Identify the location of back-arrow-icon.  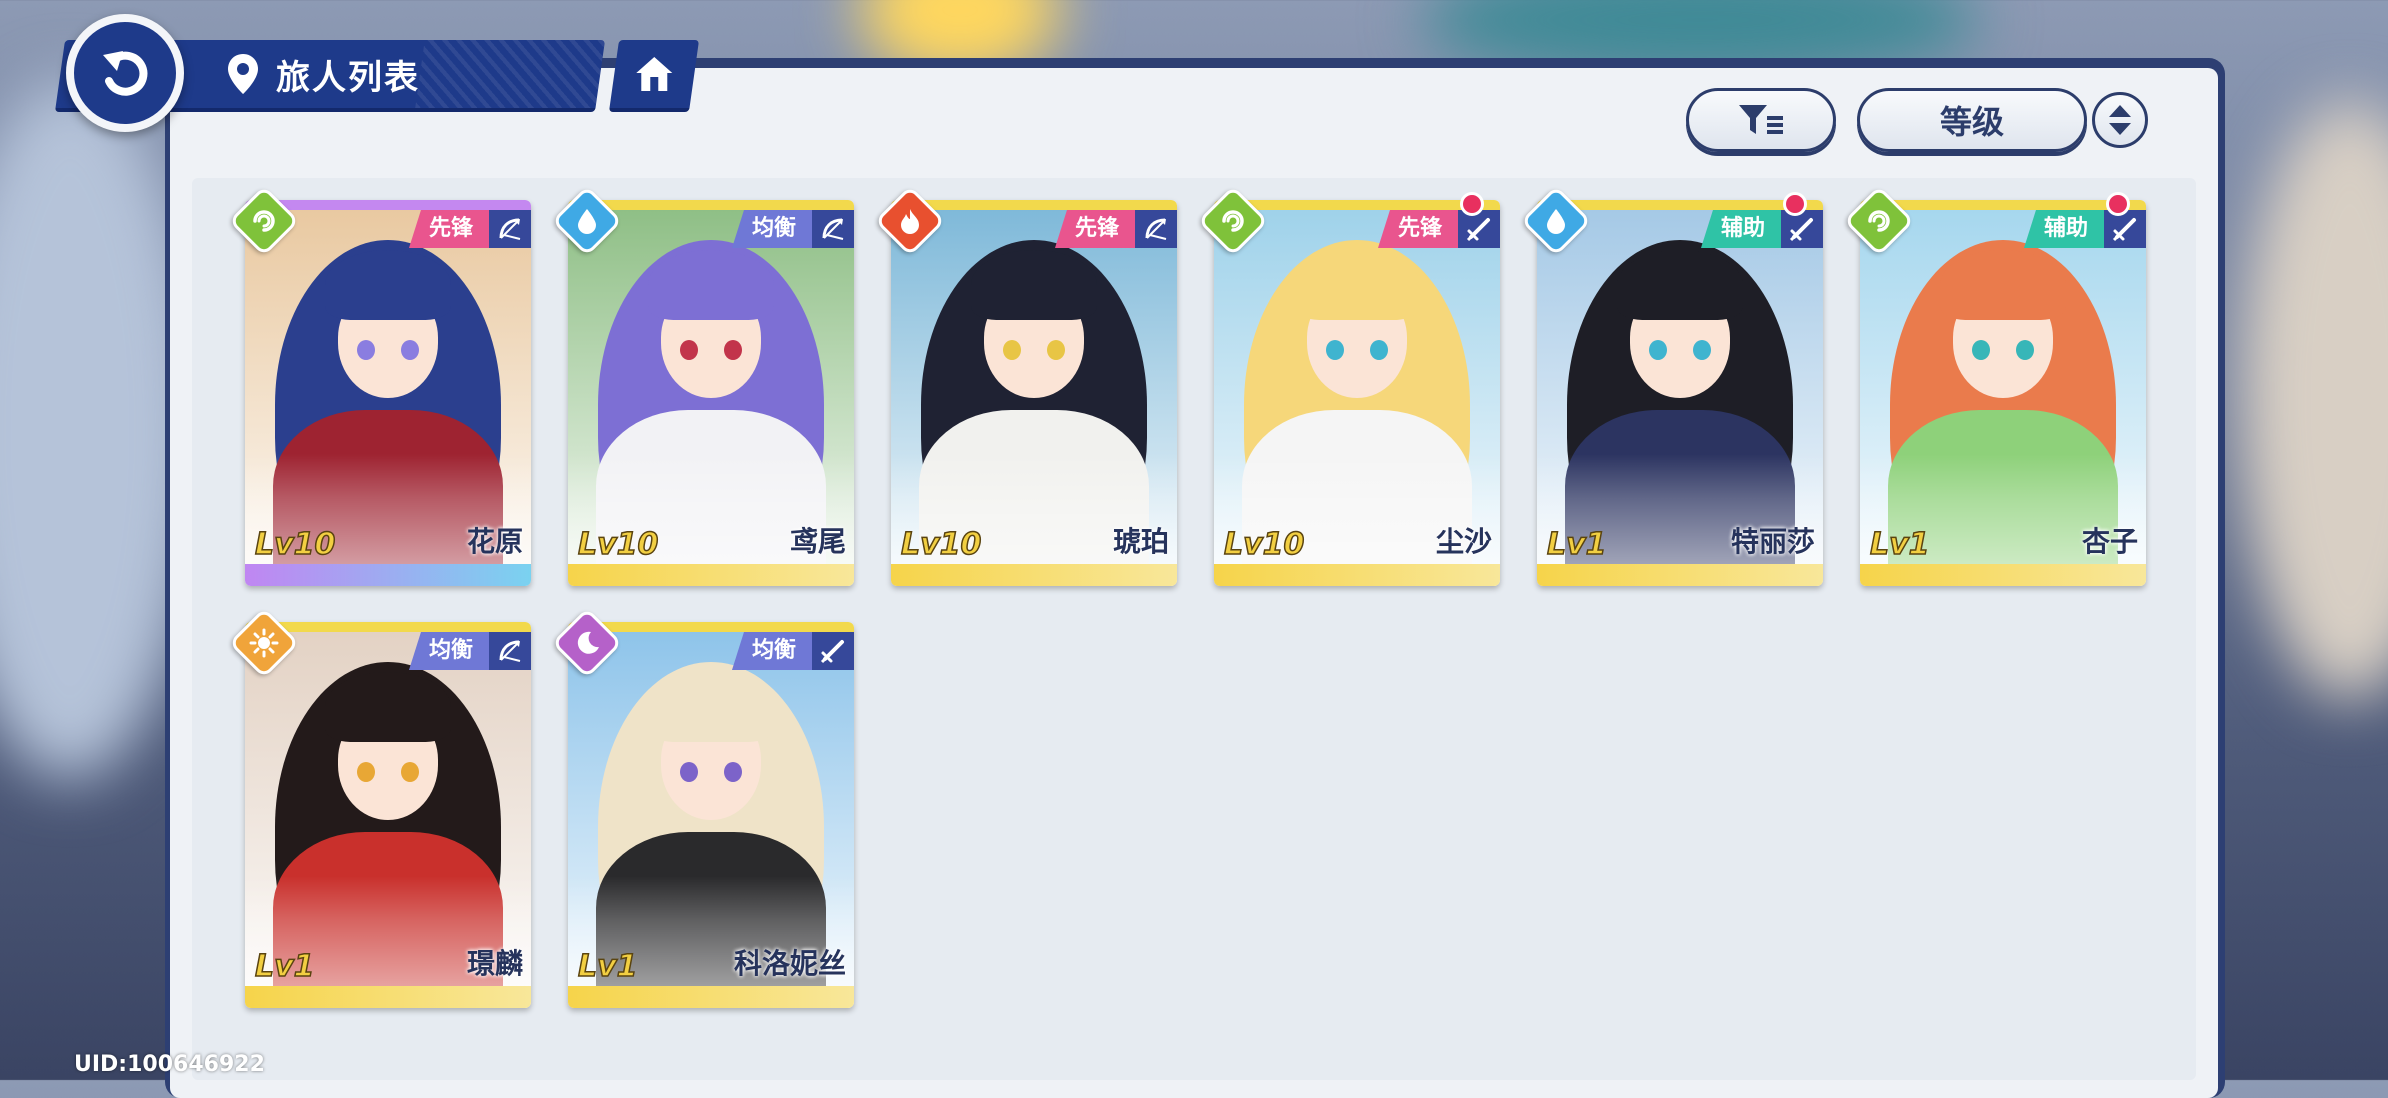
(125, 73).